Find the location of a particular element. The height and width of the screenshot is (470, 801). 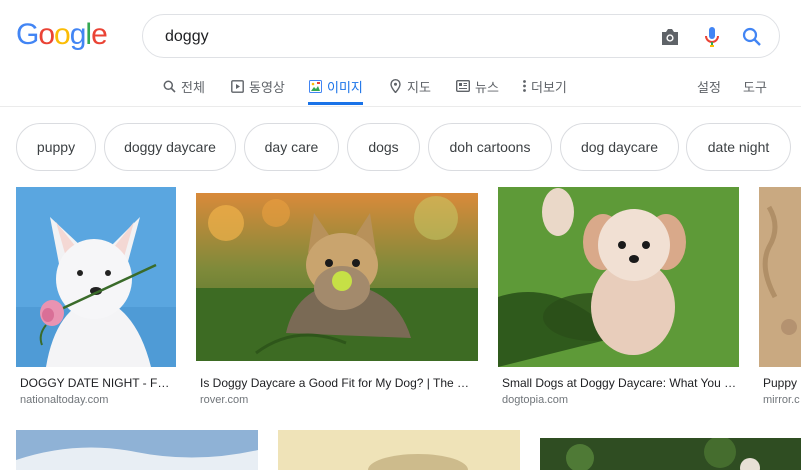

tools-link: 도구 is located at coordinates (755, 86).